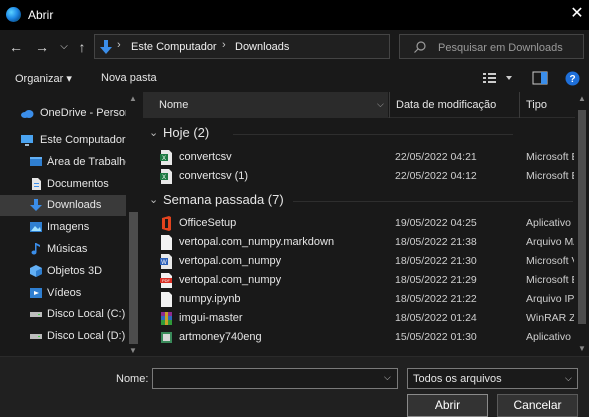 This screenshot has height=417, width=589. What do you see at coordinates (36, 161) in the screenshot?
I see `desktop-icon` at bounding box center [36, 161].